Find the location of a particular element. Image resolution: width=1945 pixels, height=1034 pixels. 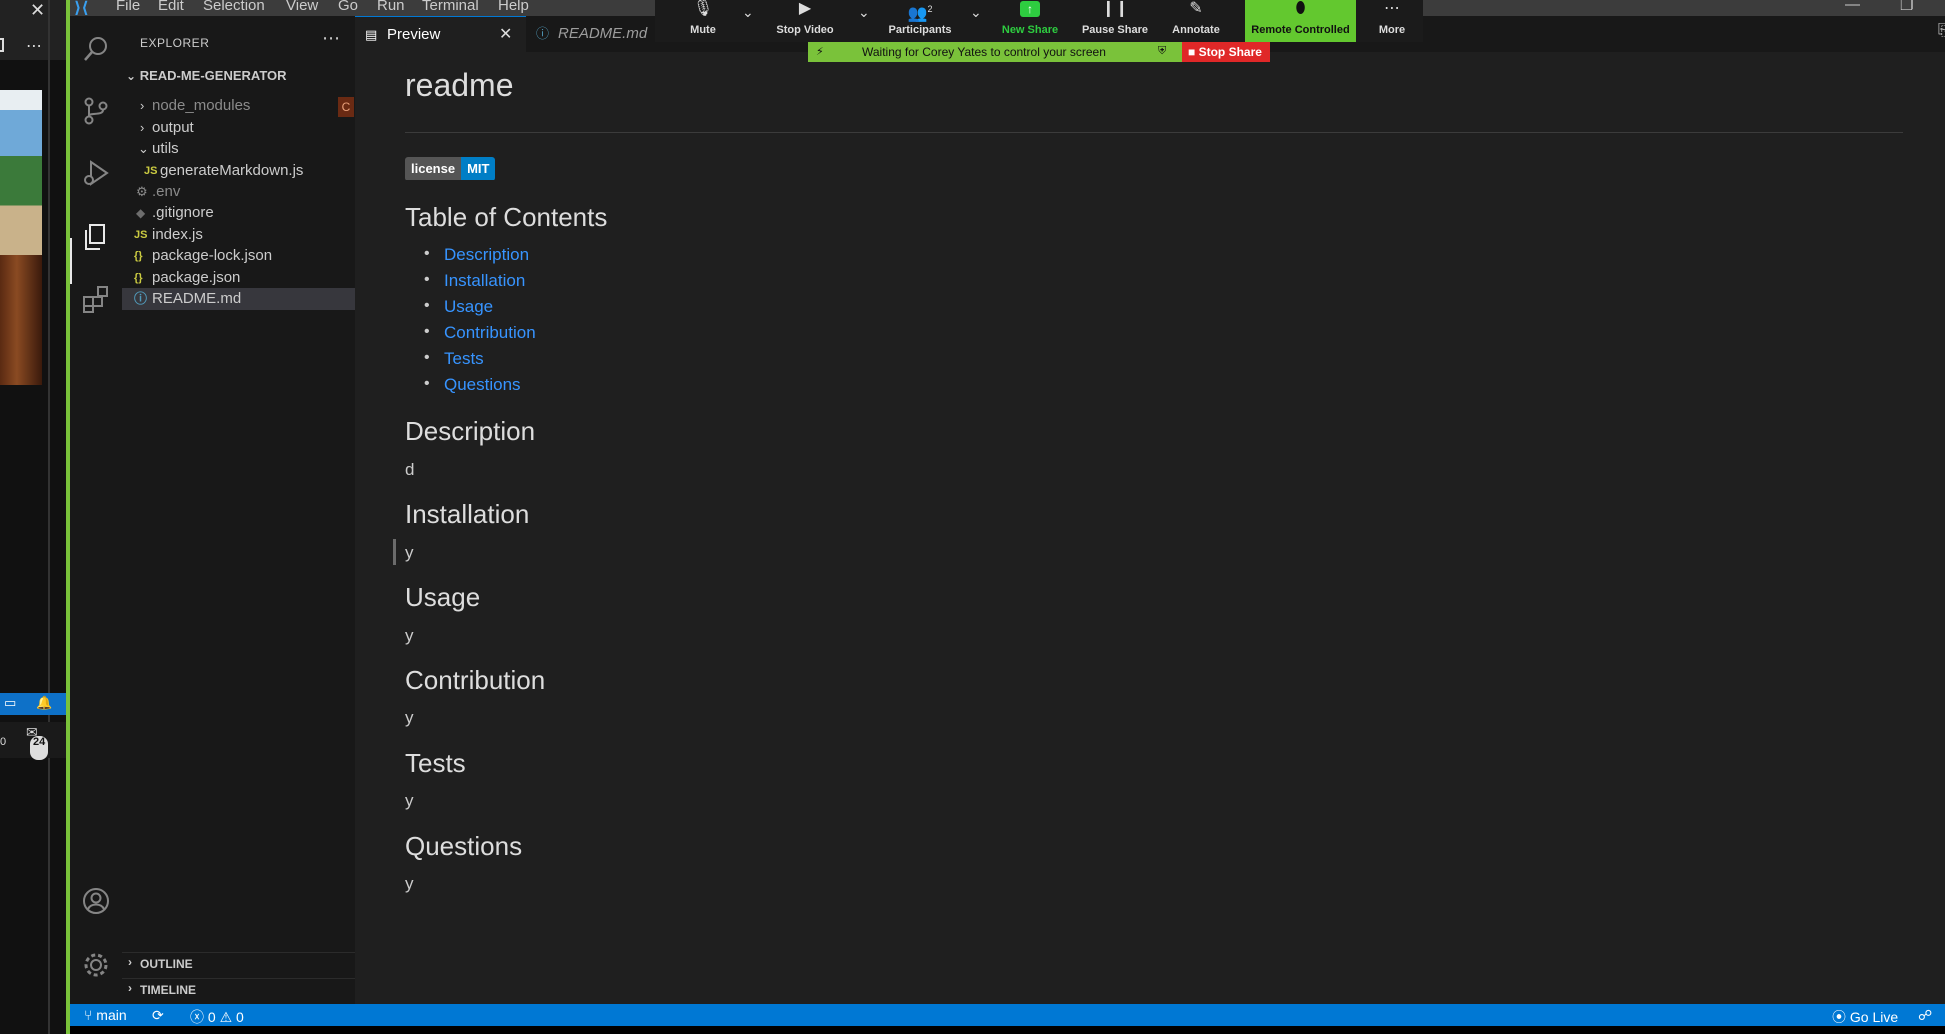

sync-icon: ⟳ is located at coordinates (158, 1015).